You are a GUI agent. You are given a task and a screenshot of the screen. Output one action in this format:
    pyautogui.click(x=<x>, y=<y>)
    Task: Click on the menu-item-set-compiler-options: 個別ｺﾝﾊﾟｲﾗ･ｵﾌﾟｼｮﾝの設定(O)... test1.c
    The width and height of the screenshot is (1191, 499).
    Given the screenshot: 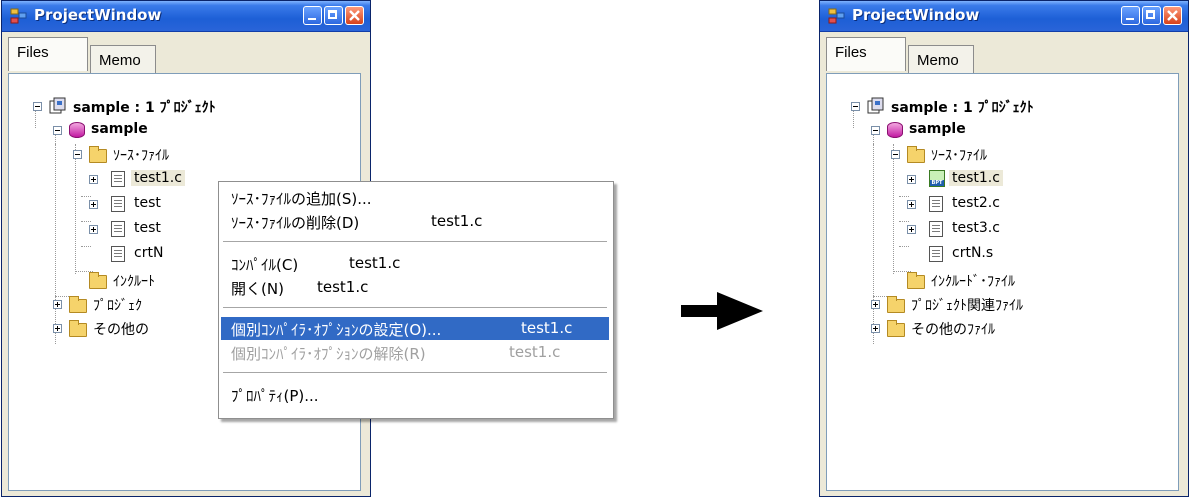 What is the action you would take?
    pyautogui.click(x=415, y=328)
    